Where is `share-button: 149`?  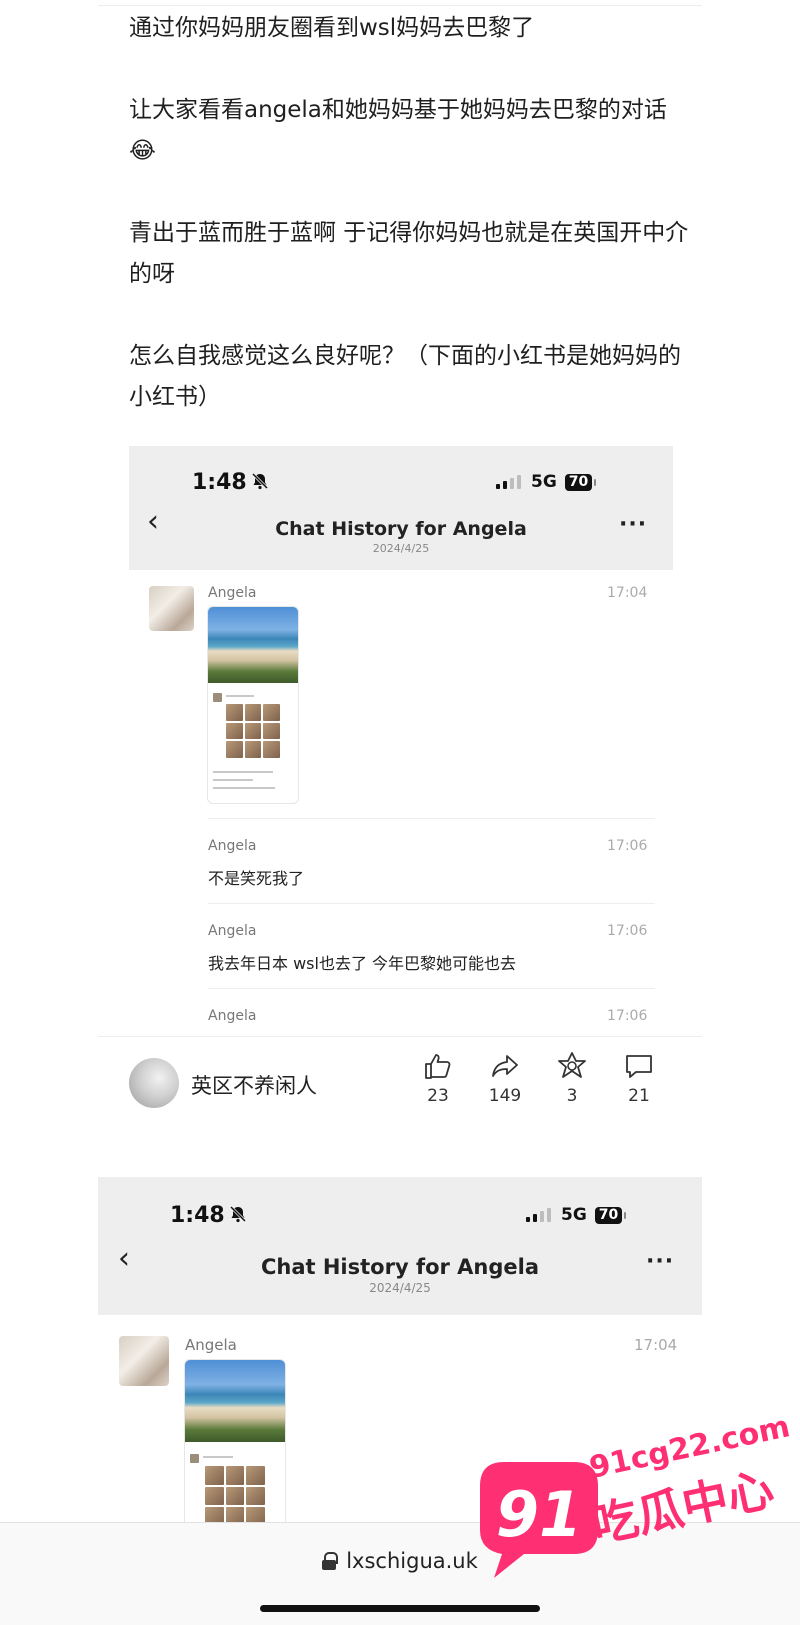
share-button: 149 is located at coordinates (505, 1078).